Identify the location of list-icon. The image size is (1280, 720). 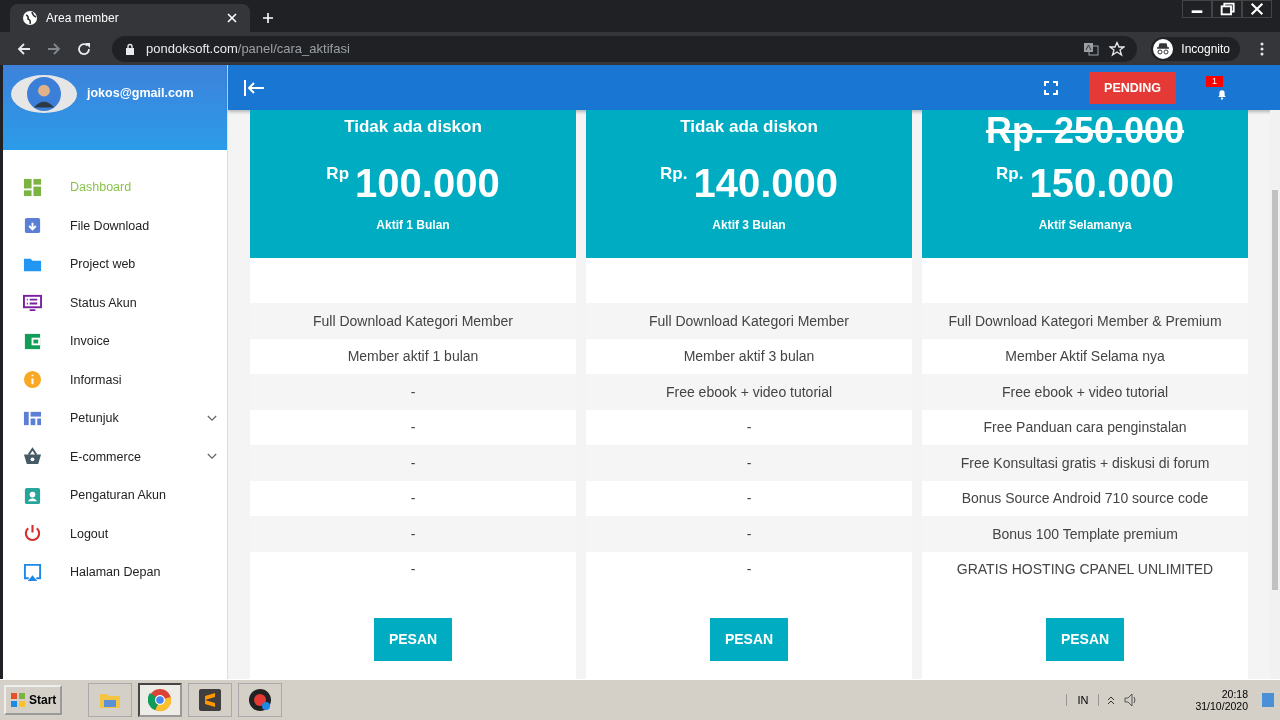
(32, 303).